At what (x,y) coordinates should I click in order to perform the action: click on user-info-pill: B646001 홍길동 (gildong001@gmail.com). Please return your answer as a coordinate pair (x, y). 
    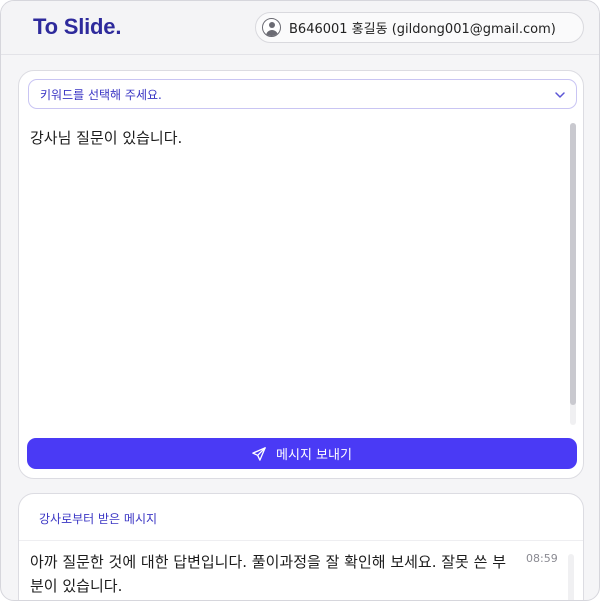
    Looking at the image, I should click on (419, 27).